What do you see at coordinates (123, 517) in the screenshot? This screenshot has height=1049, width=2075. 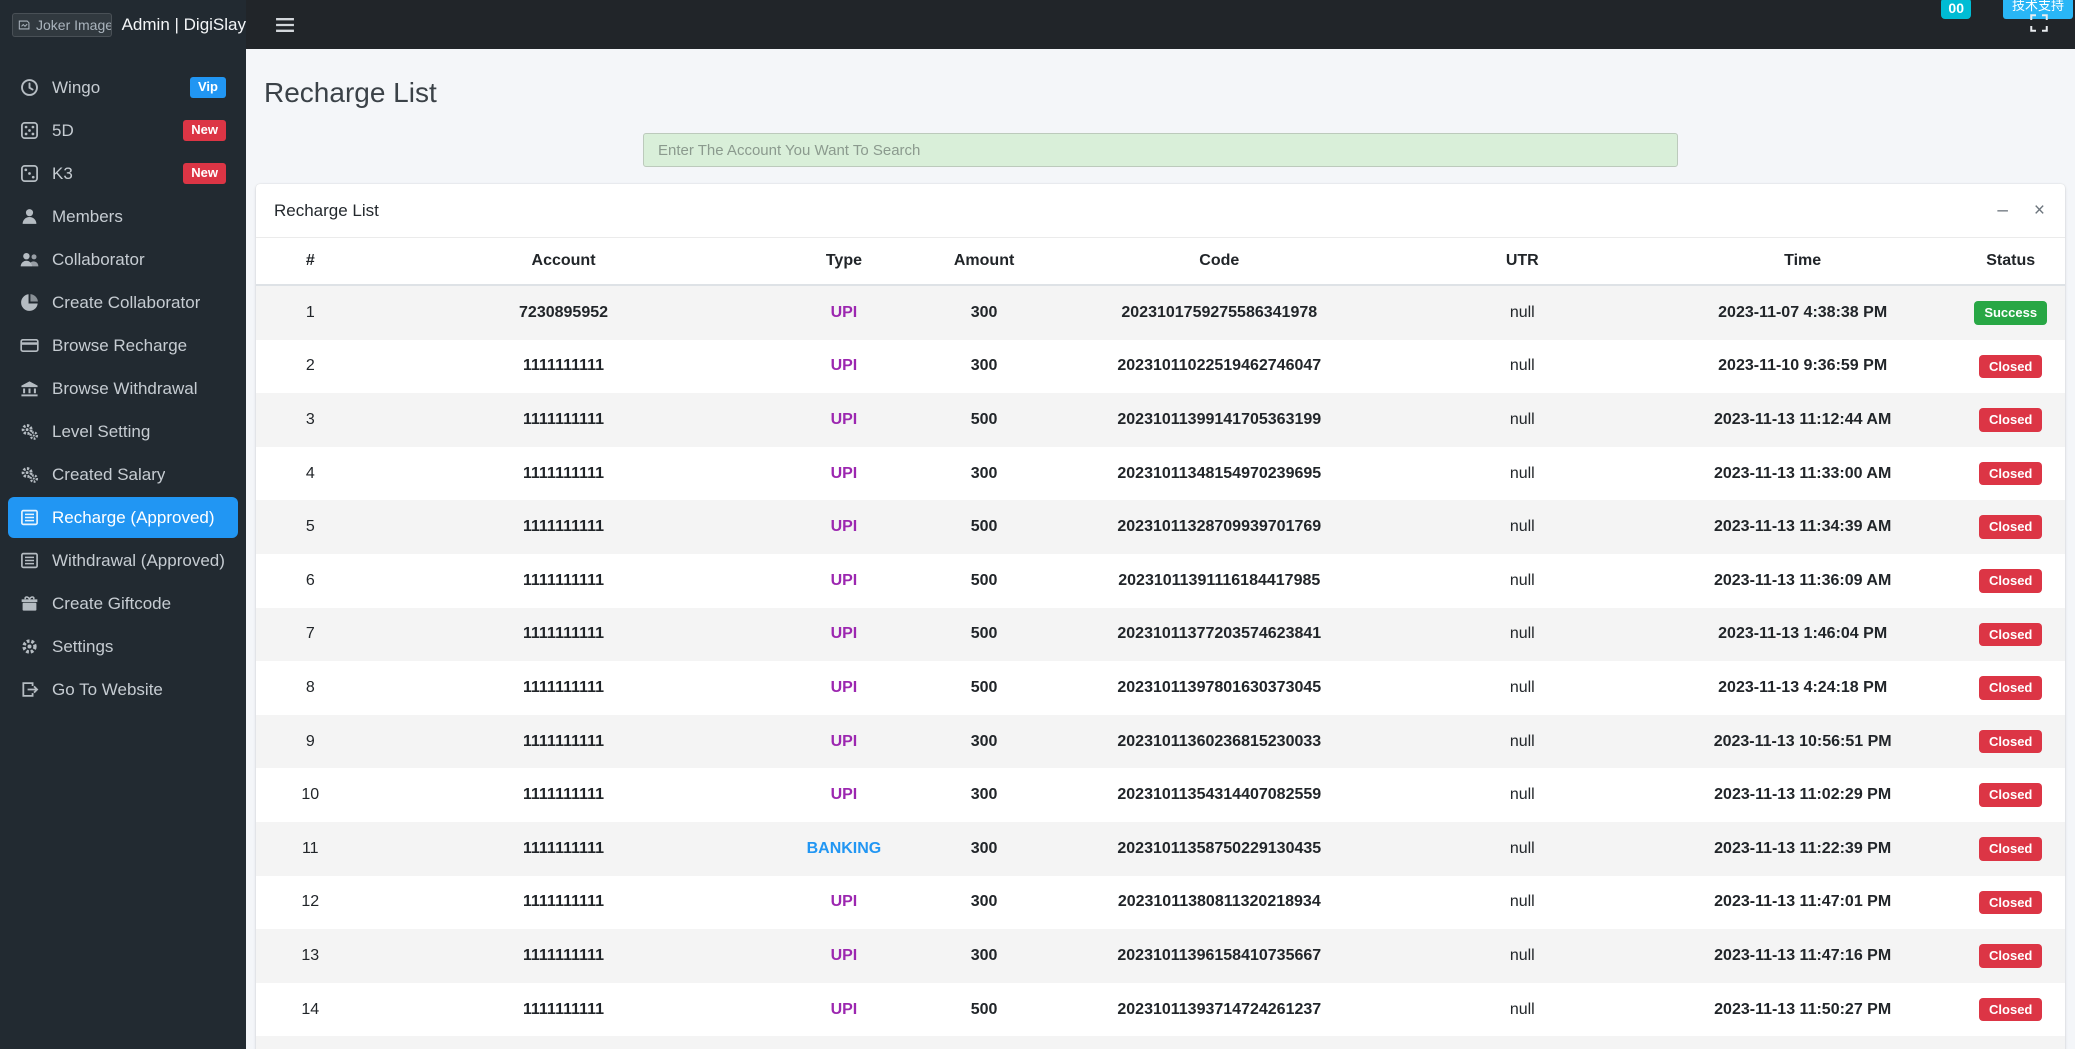 I see `sidebar-item-recharge-approved: Recharge (Approved)` at bounding box center [123, 517].